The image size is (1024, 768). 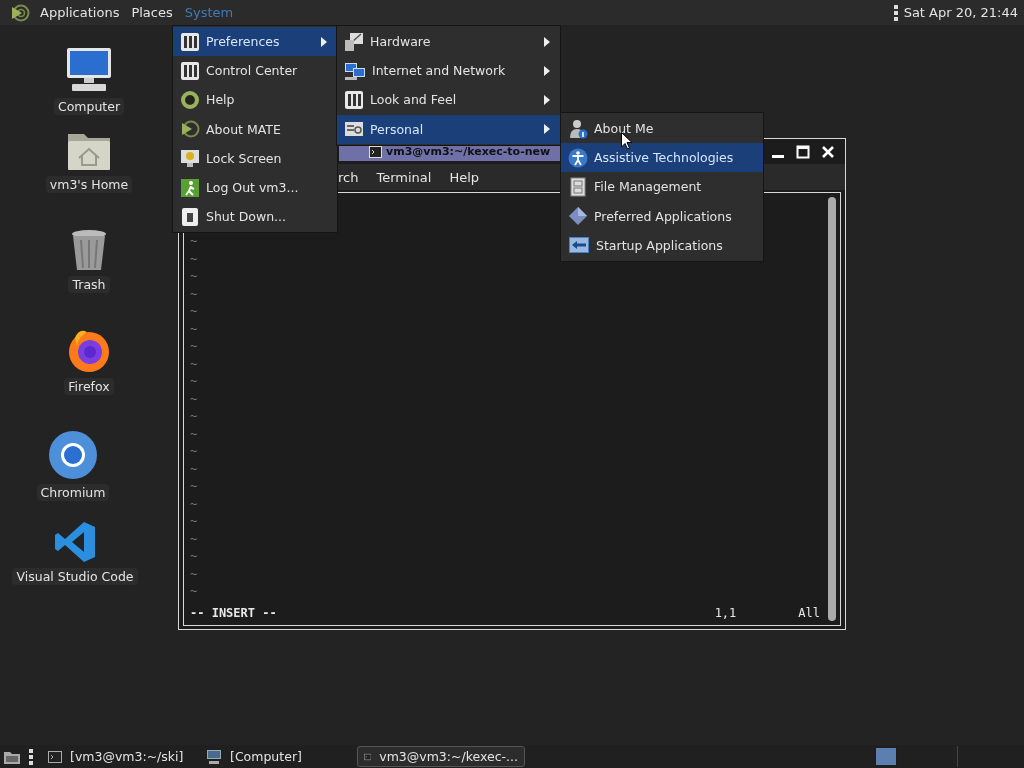 I want to click on maximize-icon, so click(x=803, y=151).